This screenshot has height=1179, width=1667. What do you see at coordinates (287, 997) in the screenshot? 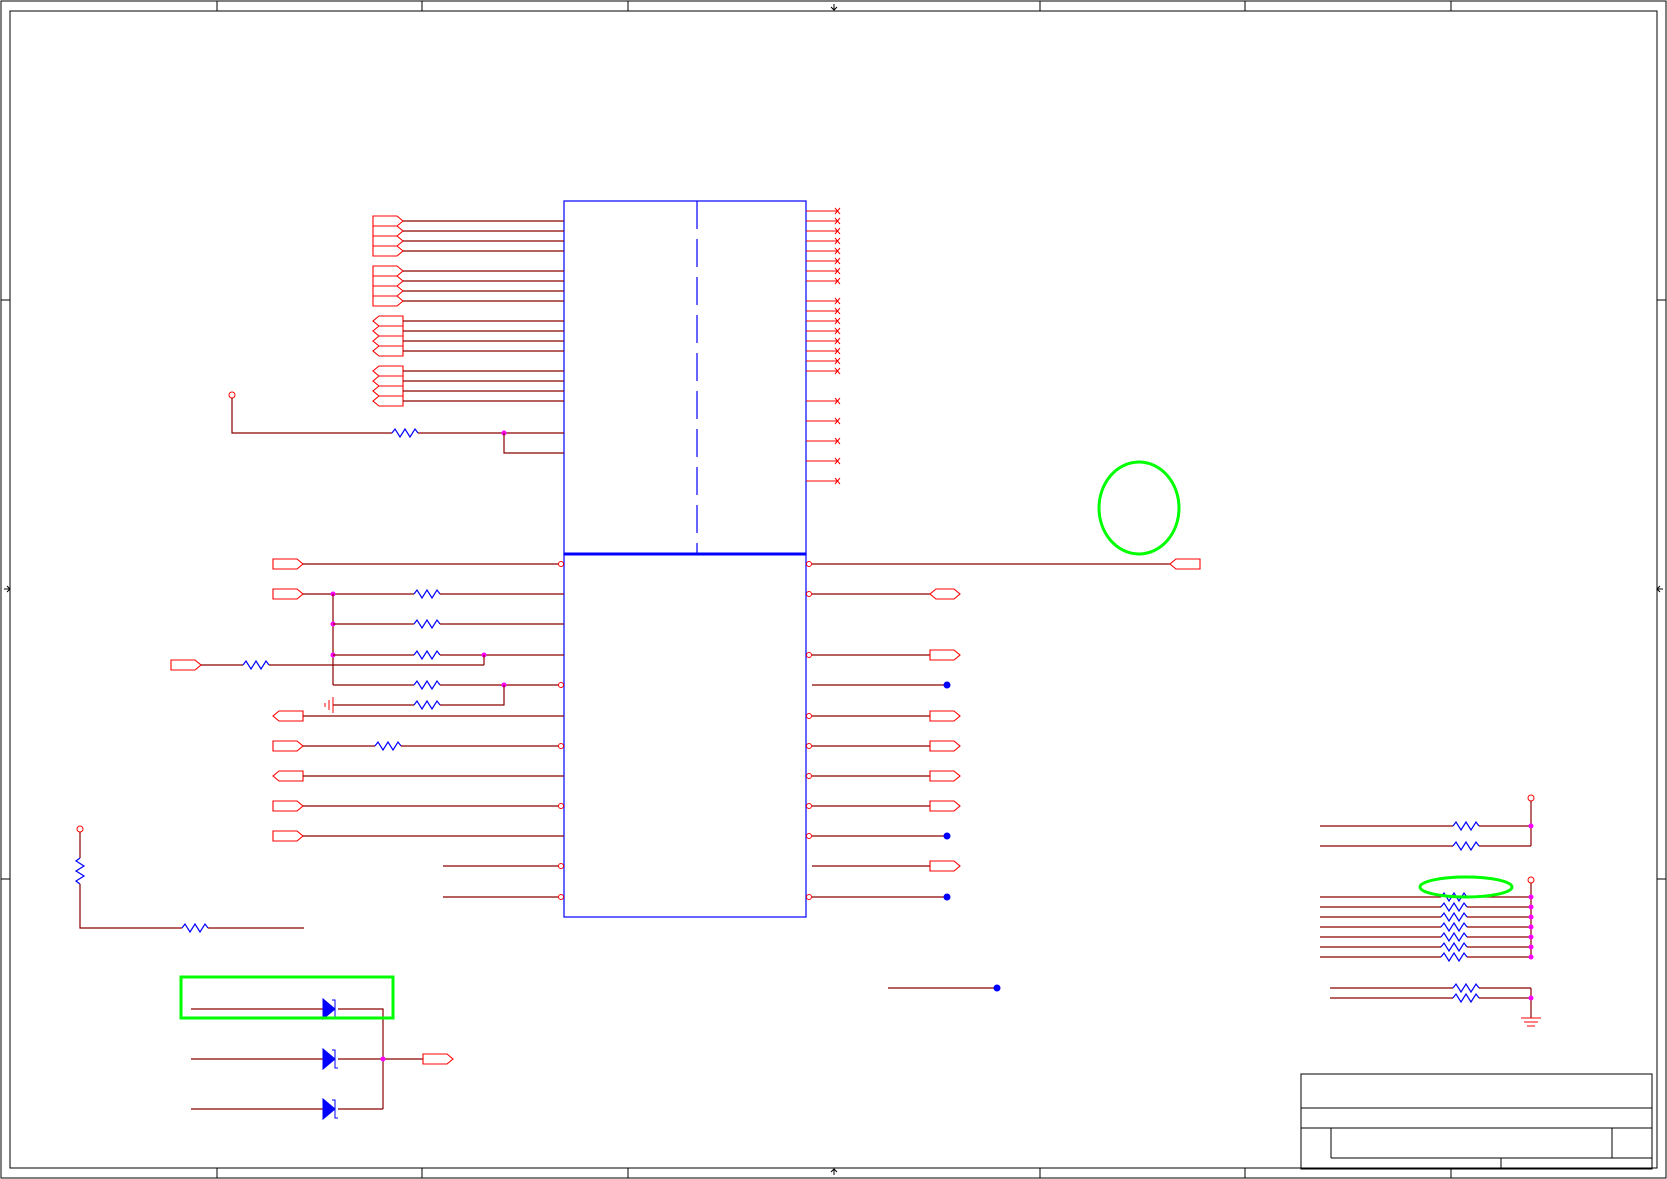
I see `green-rectangle-annotation` at bounding box center [287, 997].